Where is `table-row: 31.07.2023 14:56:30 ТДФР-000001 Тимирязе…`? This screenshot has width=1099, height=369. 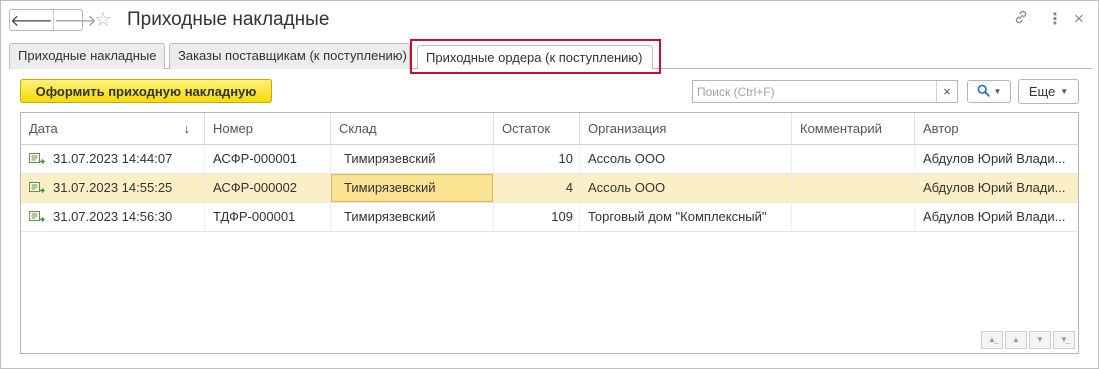 table-row: 31.07.2023 14:56:30 ТДФР-000001 Тимирязе… is located at coordinates (549, 217).